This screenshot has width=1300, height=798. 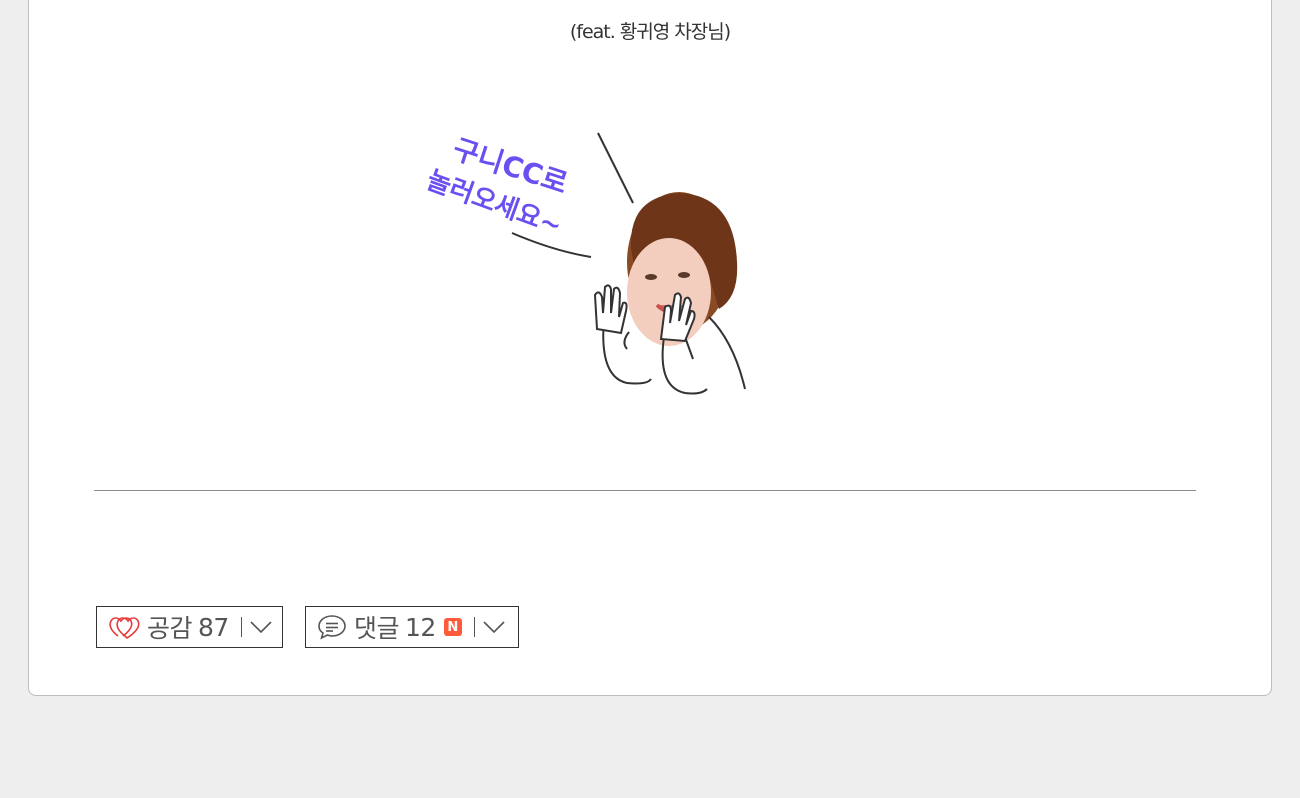 I want to click on speech-bubble-icon, so click(x=332, y=627).